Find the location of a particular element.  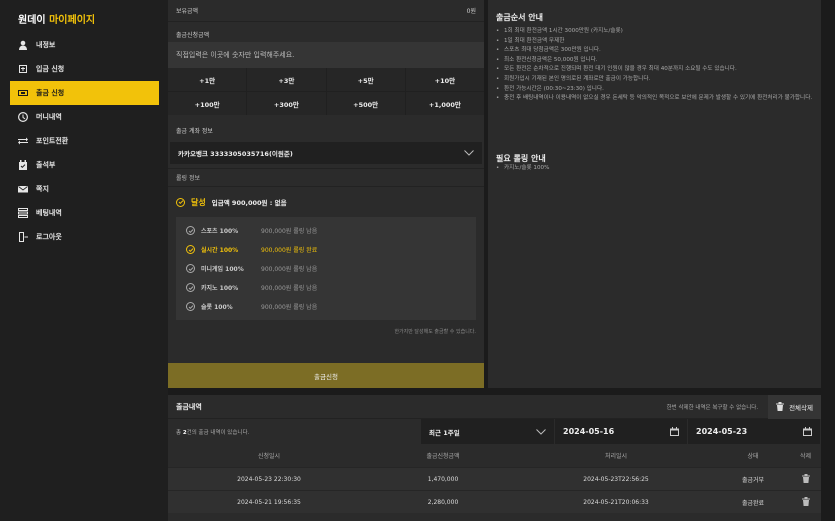

rolling-item-name: 스포츠 100% is located at coordinates (220, 231).